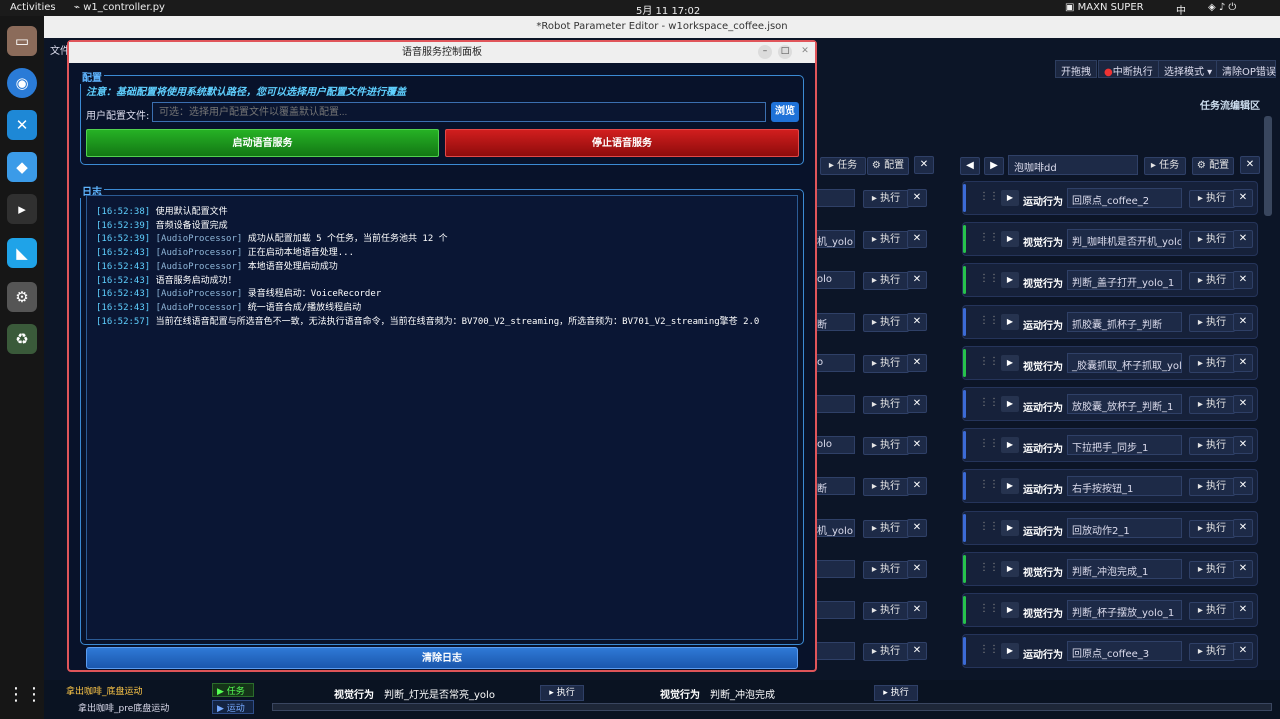 This screenshot has height=719, width=1280. I want to click on bottom-task-tag: ▶ 任务, so click(233, 690).